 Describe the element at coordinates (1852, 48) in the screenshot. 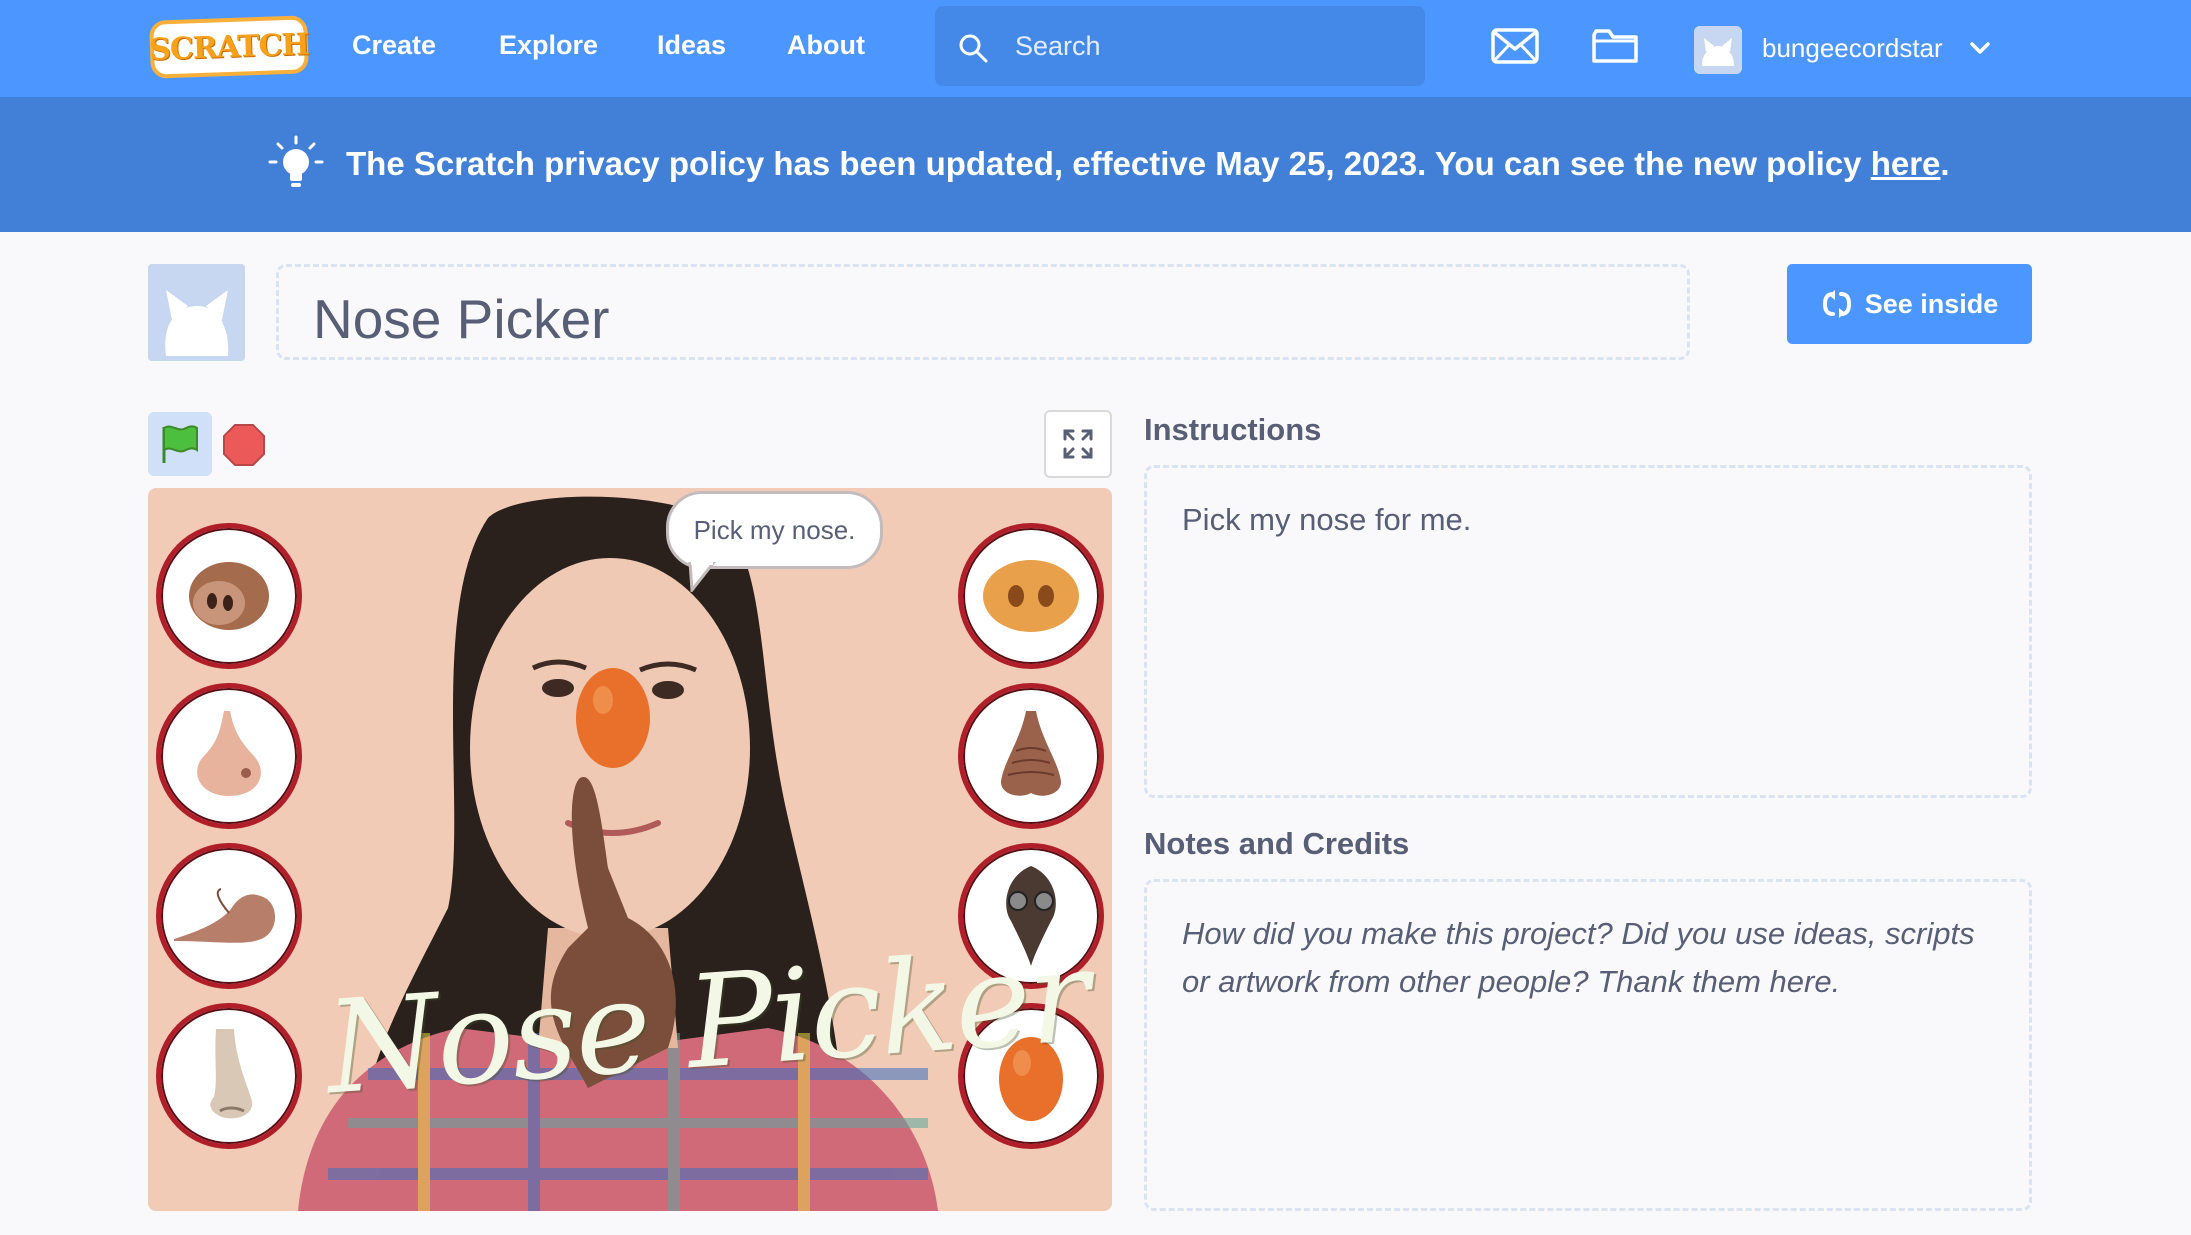

I see `username: bungeecordstar` at that location.